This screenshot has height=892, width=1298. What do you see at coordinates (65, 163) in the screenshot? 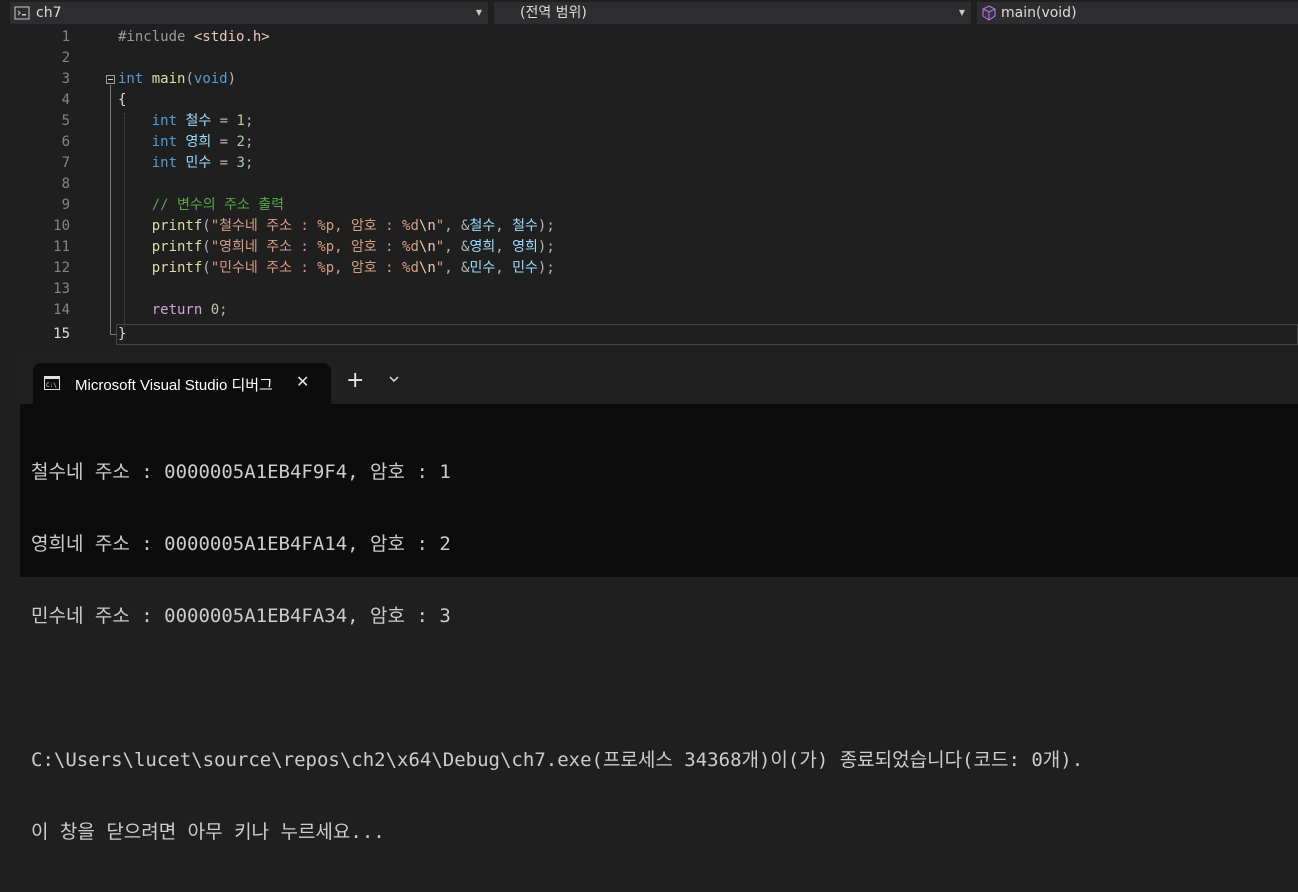
I see `line-number: 7` at bounding box center [65, 163].